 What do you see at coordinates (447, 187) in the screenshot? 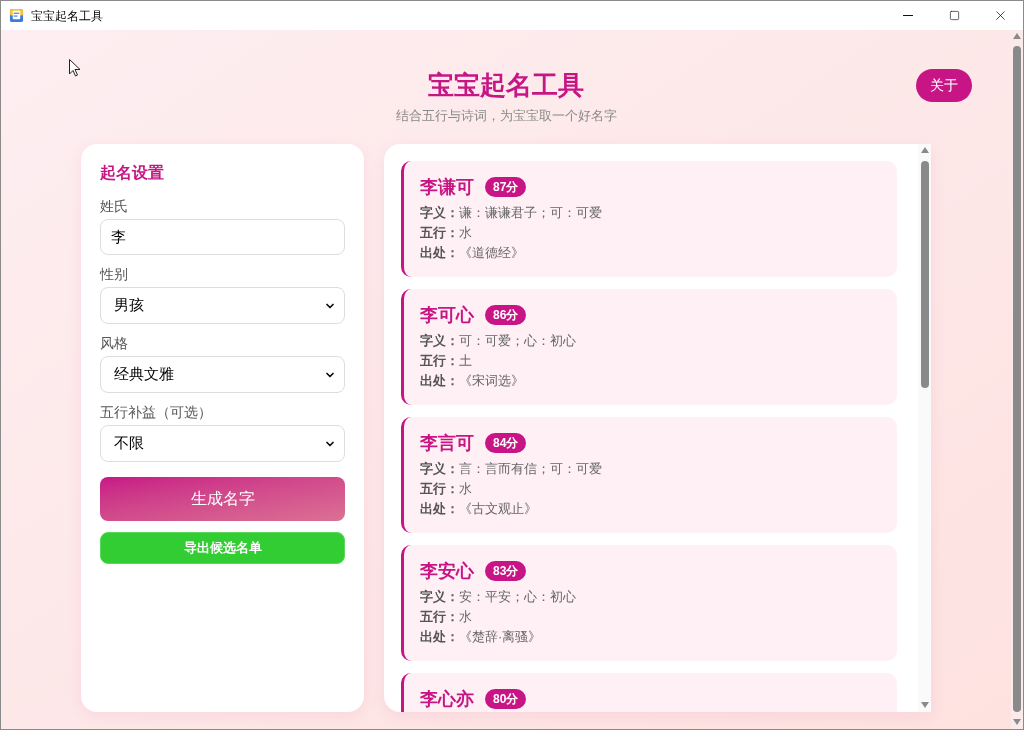
I see `name-text: 李谦可` at bounding box center [447, 187].